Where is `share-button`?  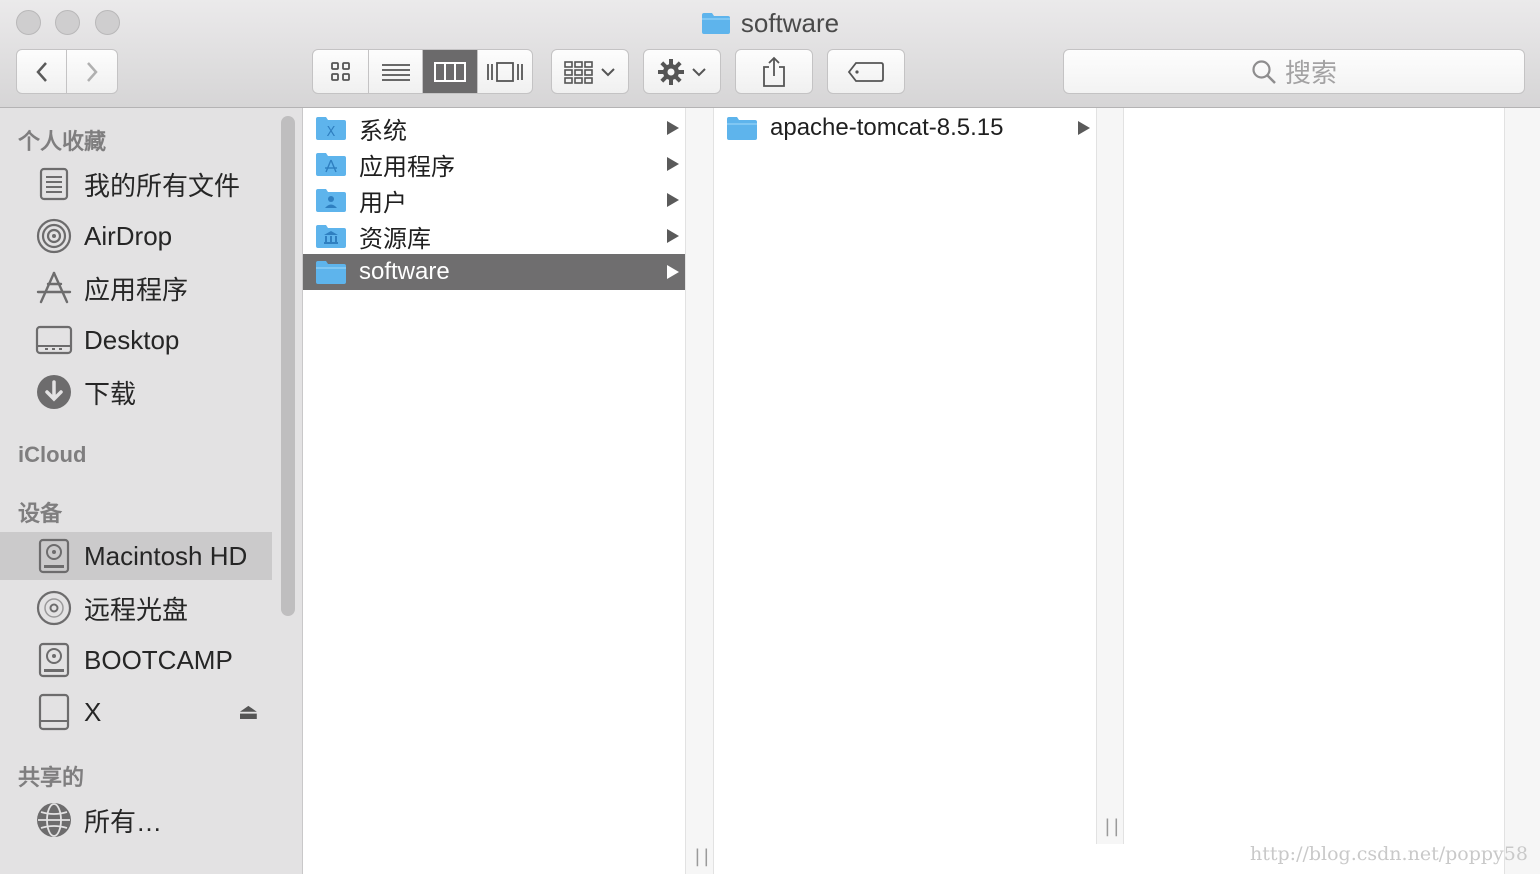 share-button is located at coordinates (774, 71).